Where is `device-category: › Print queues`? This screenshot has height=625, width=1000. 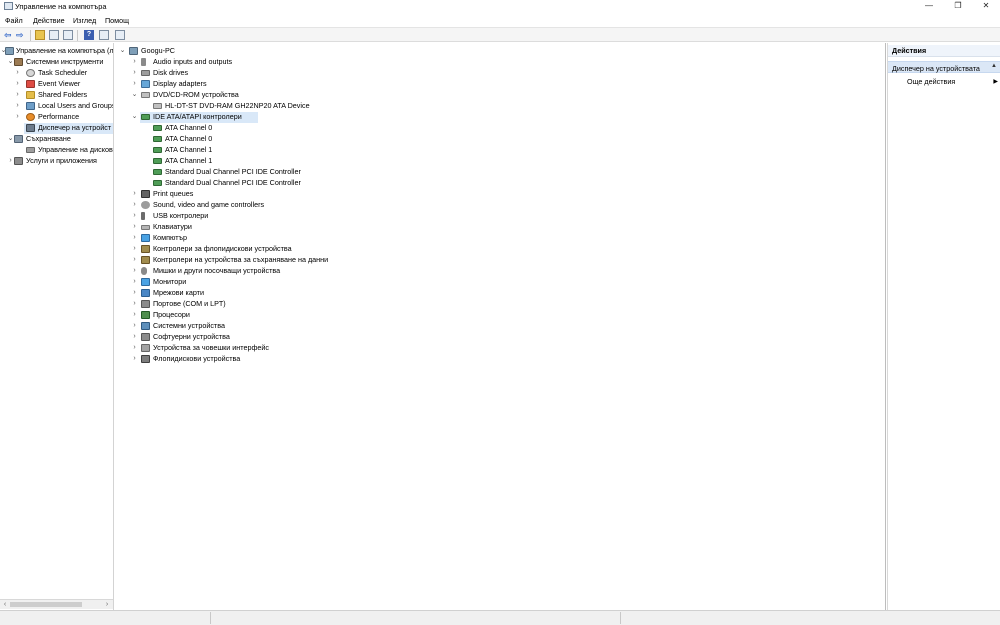
device-category: › Print queues is located at coordinates (500, 194).